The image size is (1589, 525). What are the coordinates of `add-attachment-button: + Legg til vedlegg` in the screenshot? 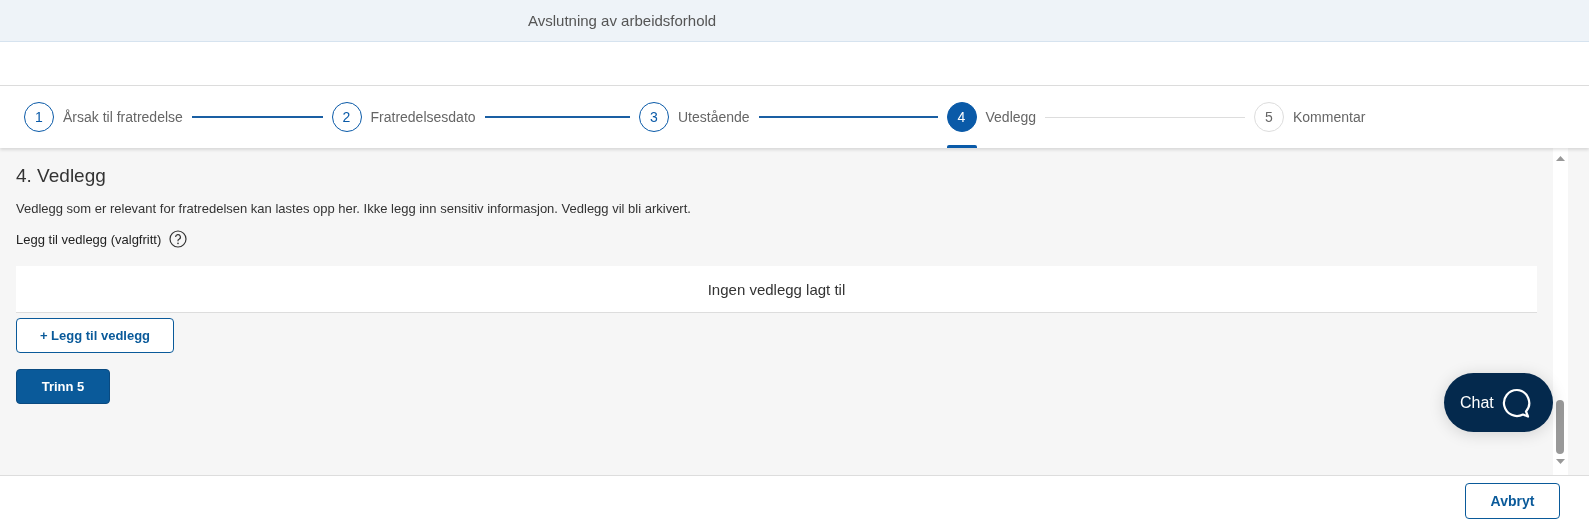 It's located at (95, 335).